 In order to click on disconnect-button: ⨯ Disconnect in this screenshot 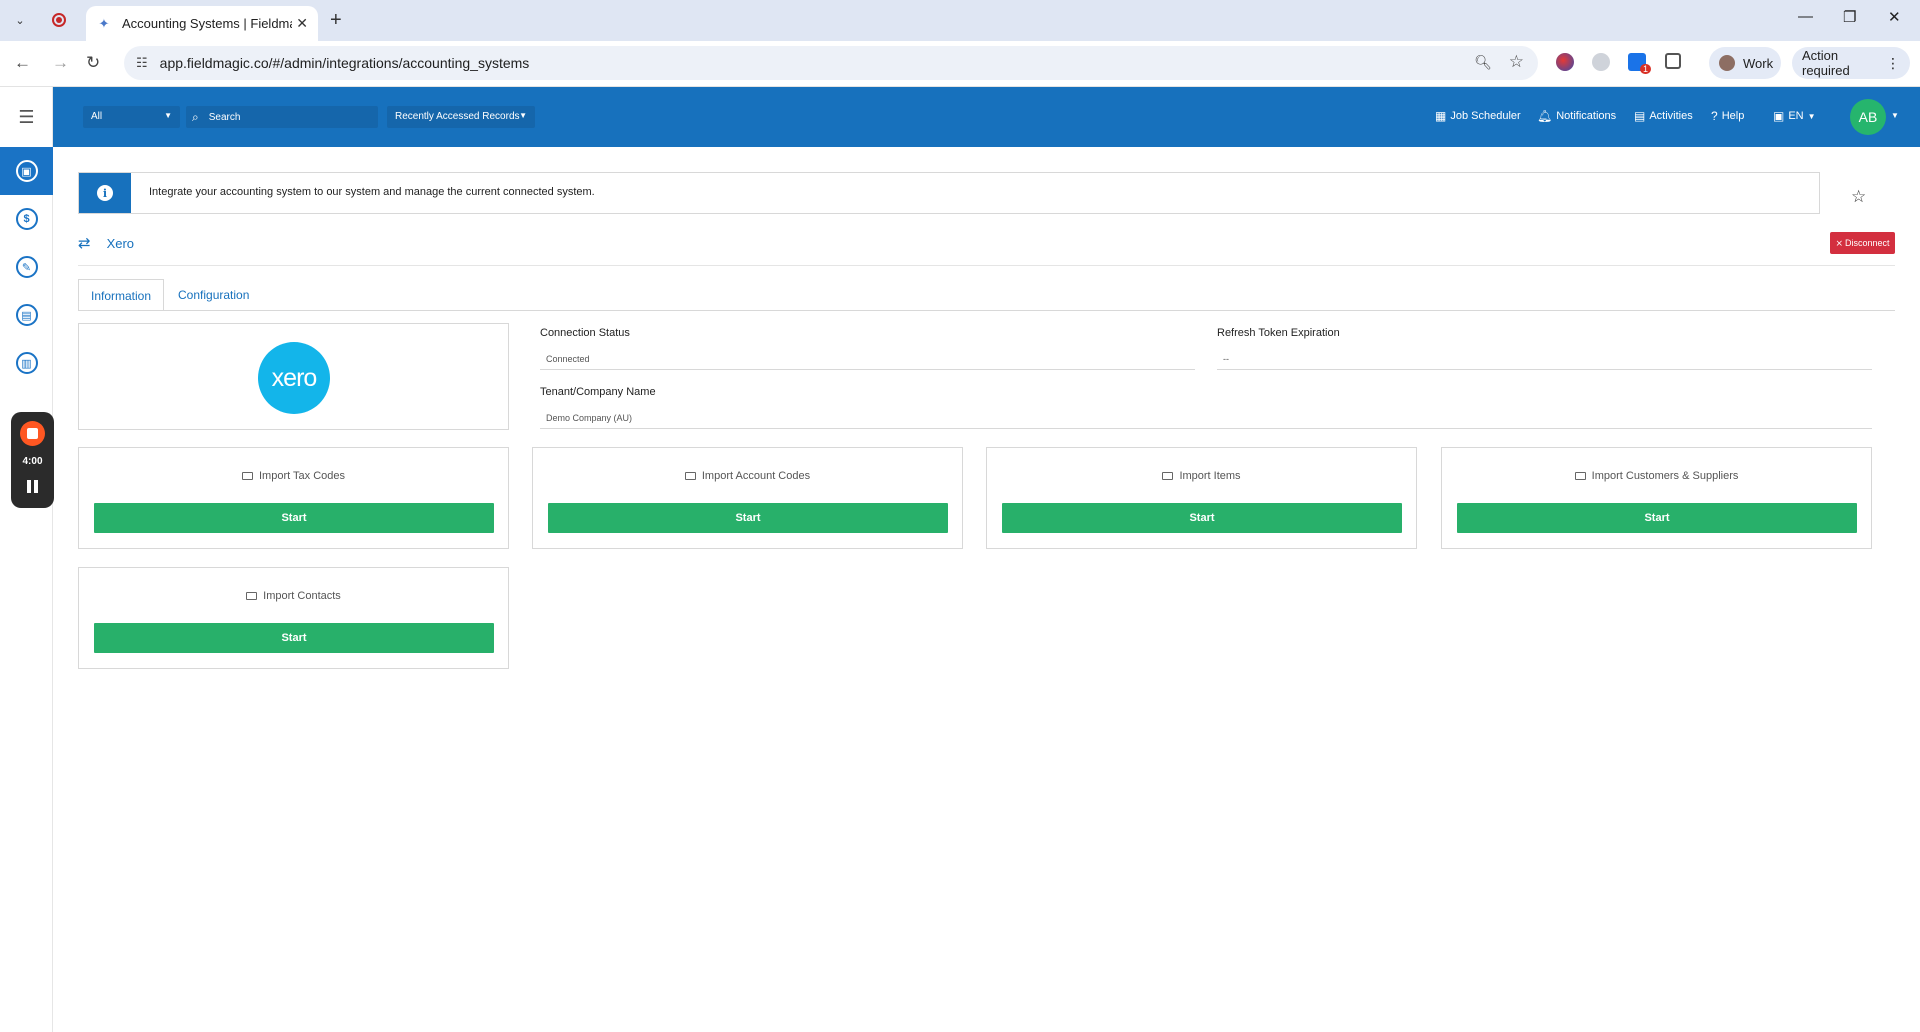, I will do `click(1862, 243)`.